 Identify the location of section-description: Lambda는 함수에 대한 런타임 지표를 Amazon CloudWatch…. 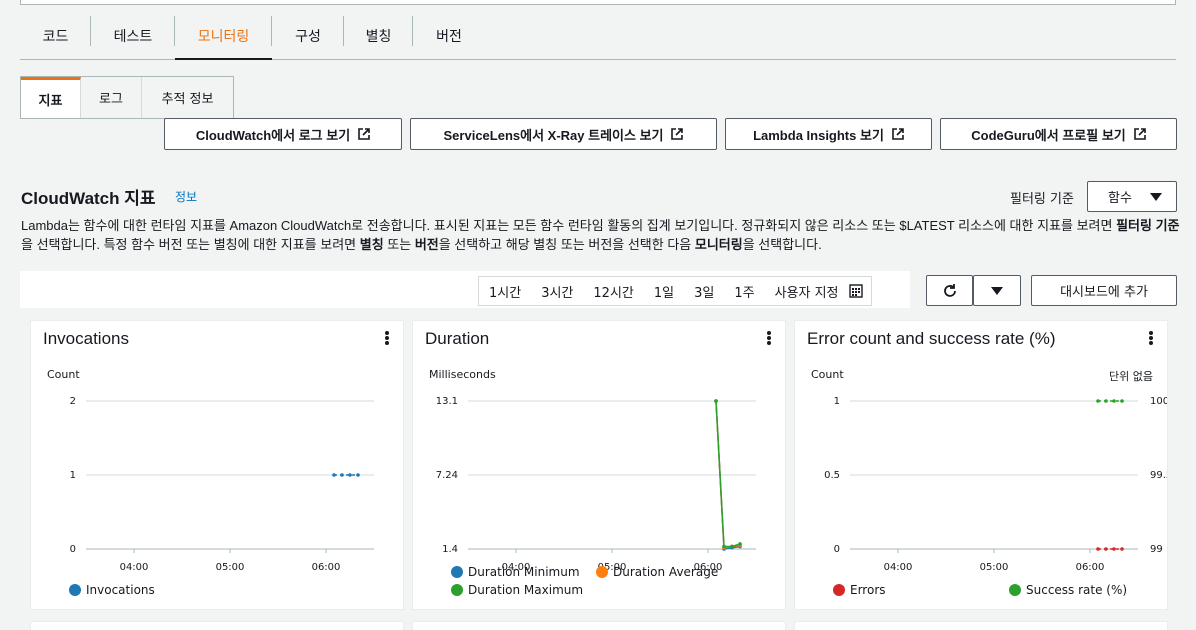
(601, 235).